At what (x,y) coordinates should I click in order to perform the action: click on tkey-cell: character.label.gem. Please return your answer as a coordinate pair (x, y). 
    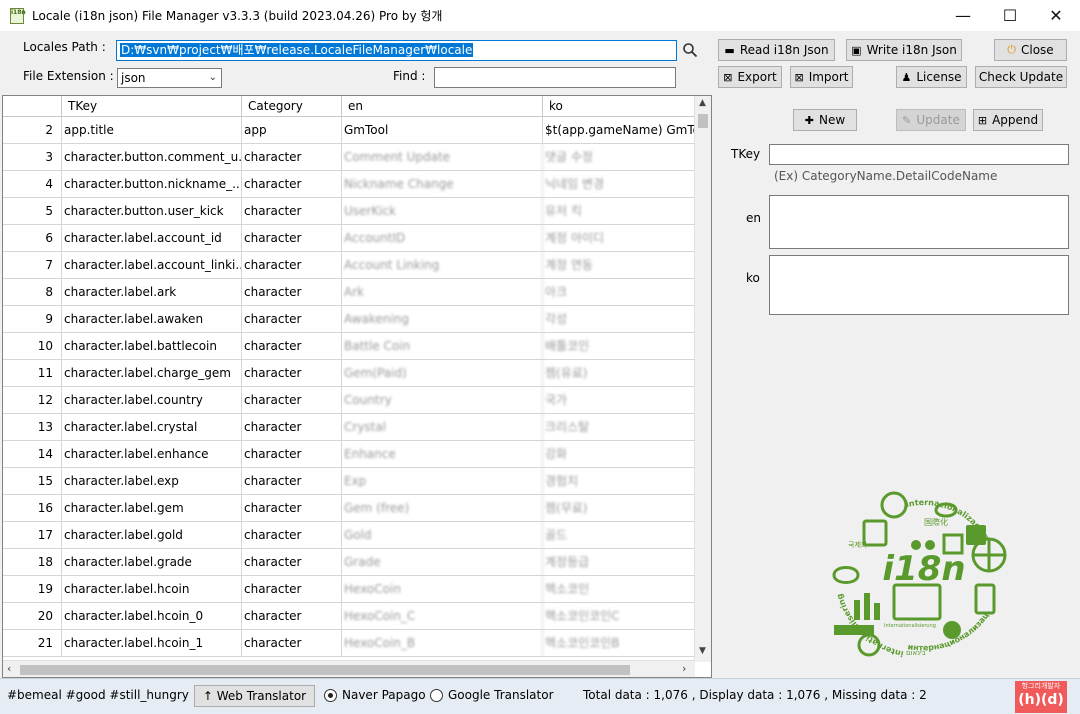
    Looking at the image, I should click on (152, 508).